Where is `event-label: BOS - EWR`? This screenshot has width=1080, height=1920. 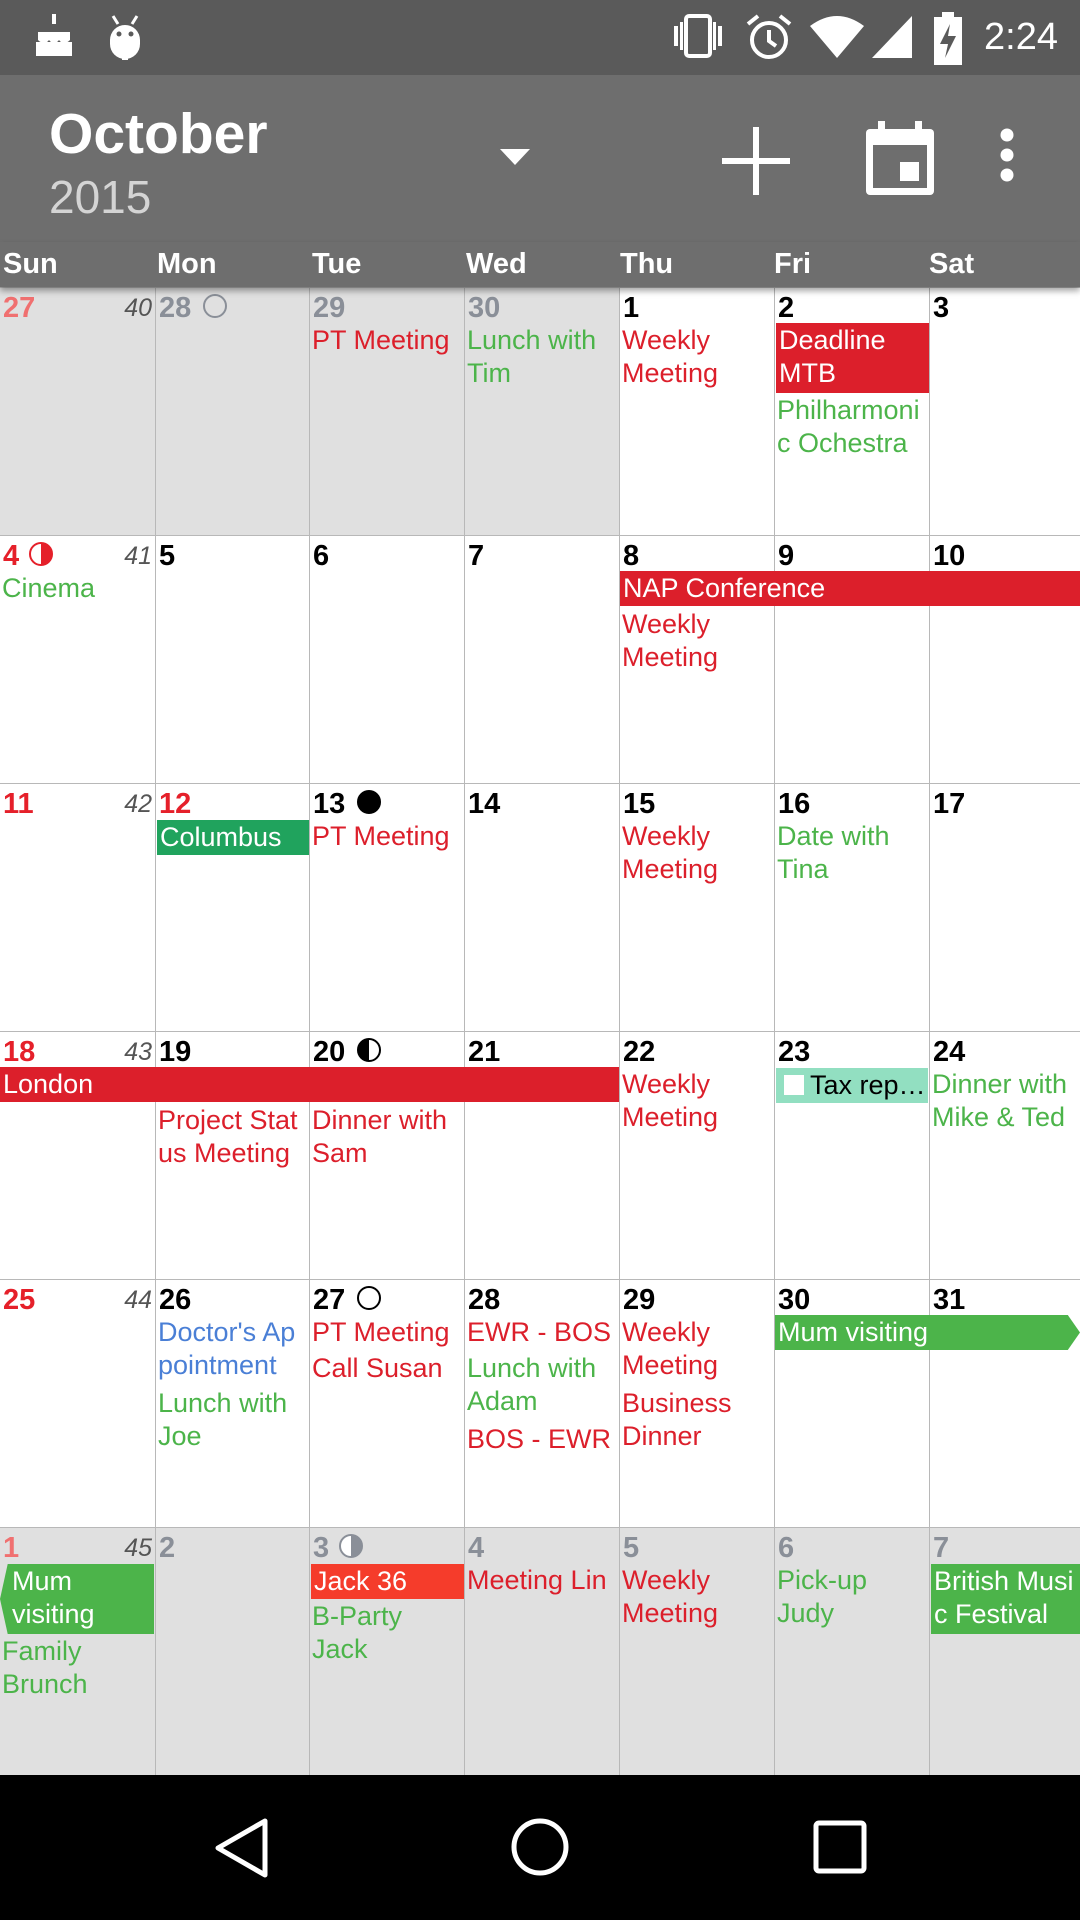
event-label: BOS - EWR is located at coordinates (542, 1439).